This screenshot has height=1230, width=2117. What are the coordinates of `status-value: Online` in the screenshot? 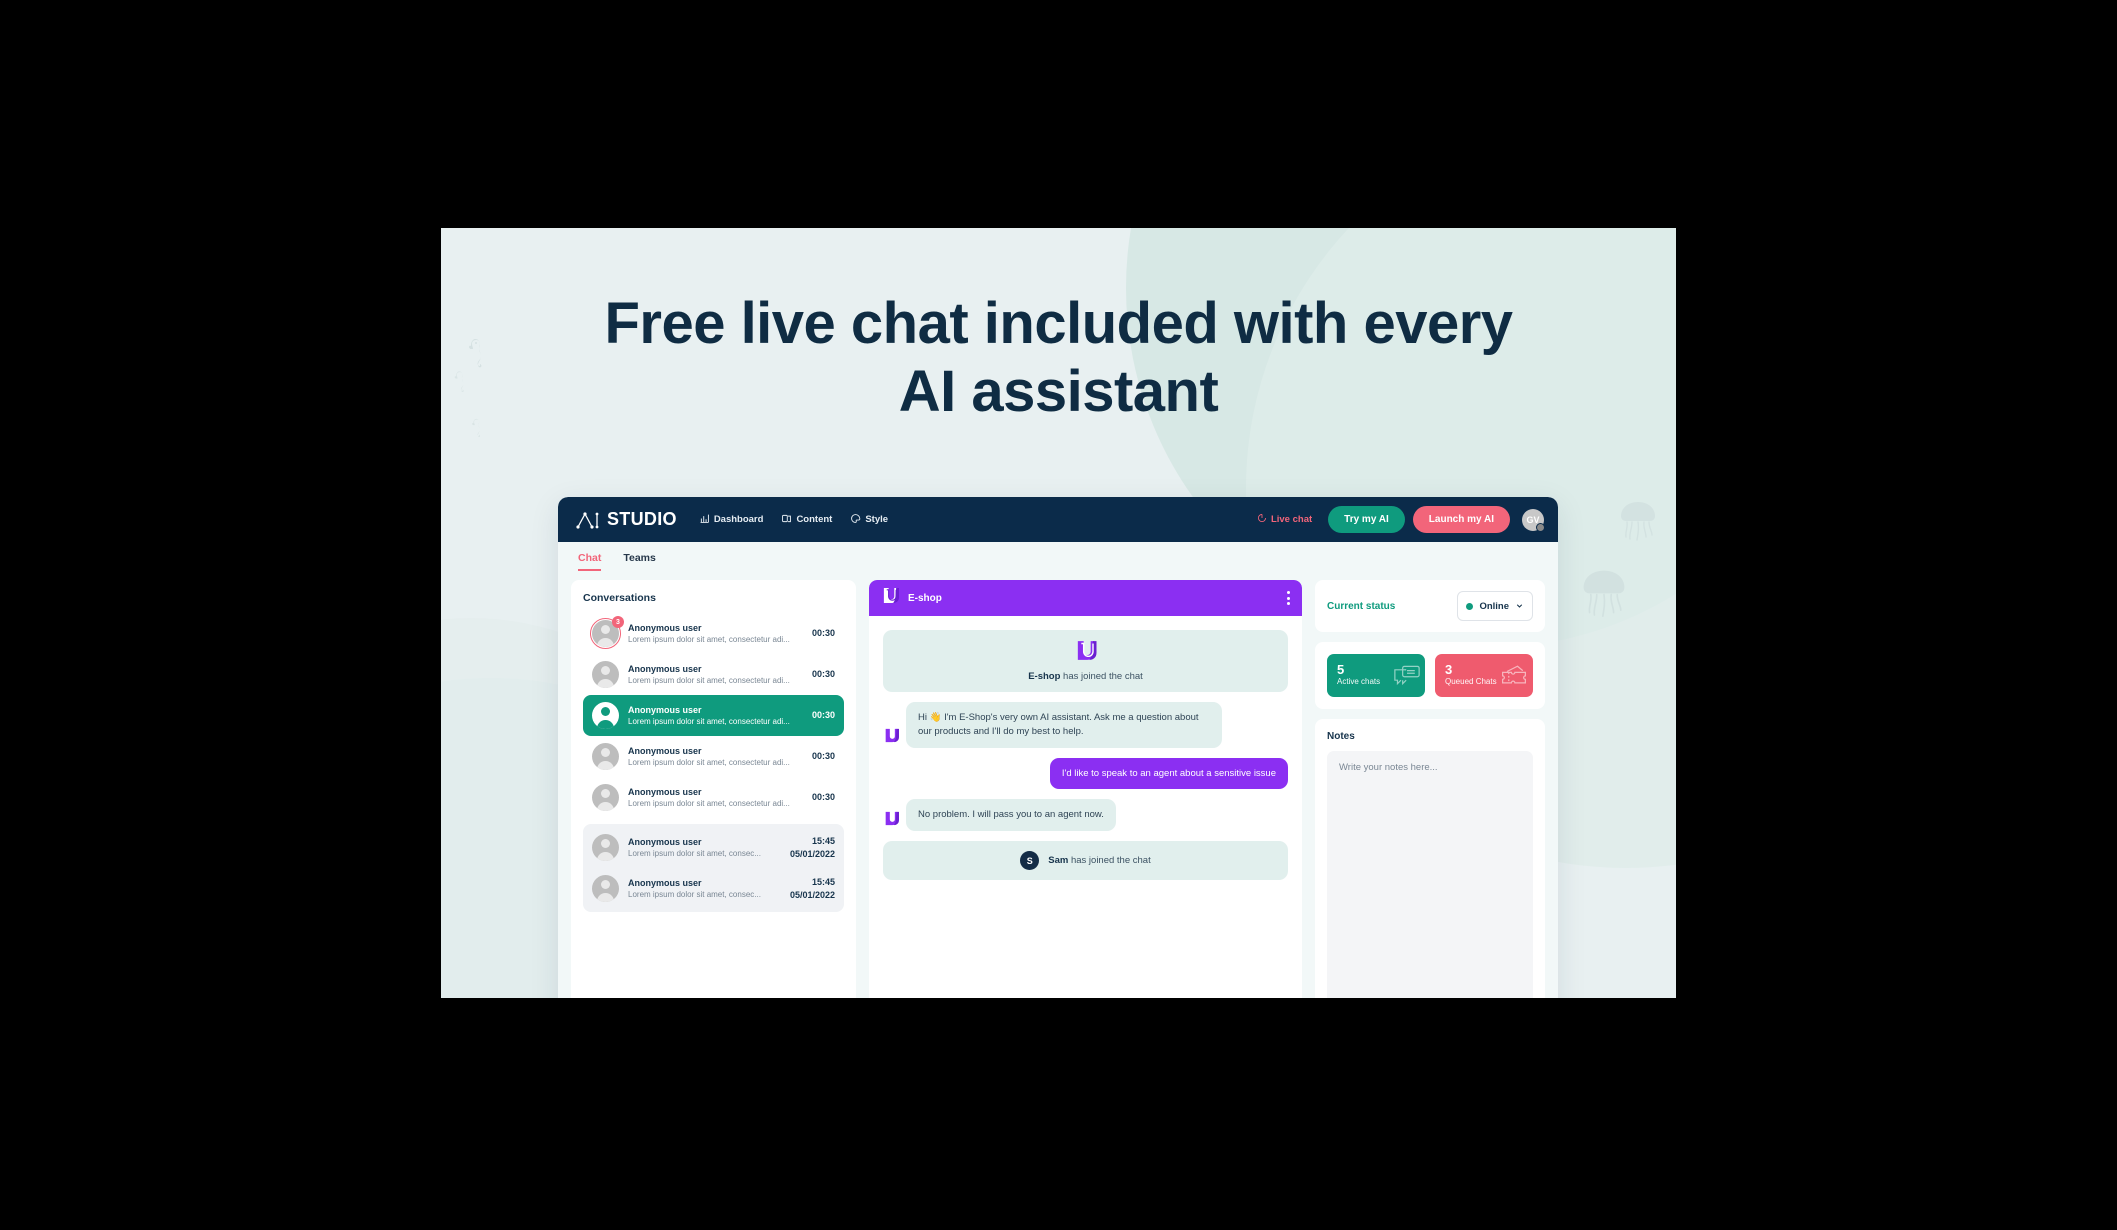 It's located at (1494, 606).